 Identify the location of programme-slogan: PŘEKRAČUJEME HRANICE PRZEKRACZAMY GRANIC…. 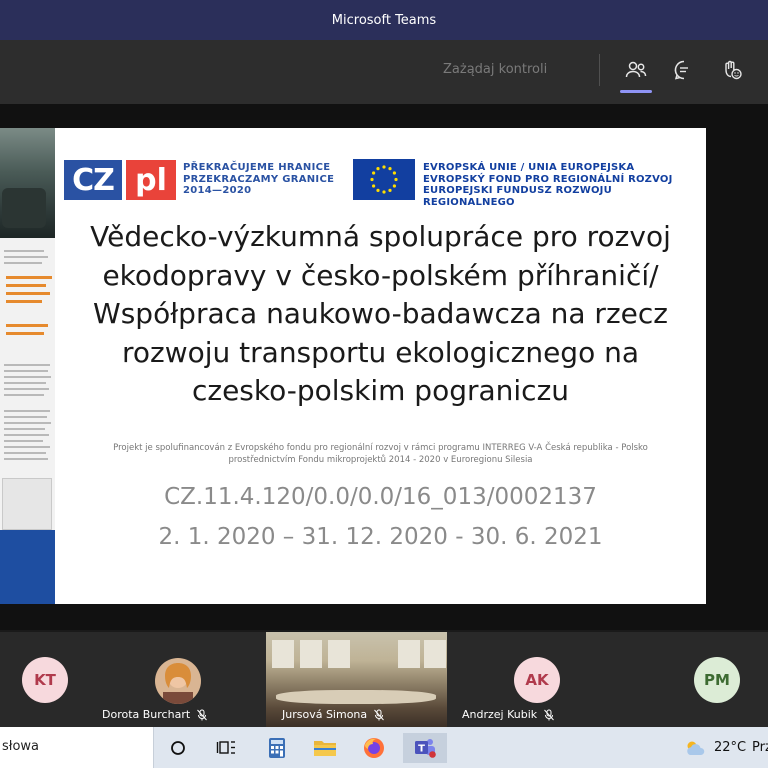
(259, 179).